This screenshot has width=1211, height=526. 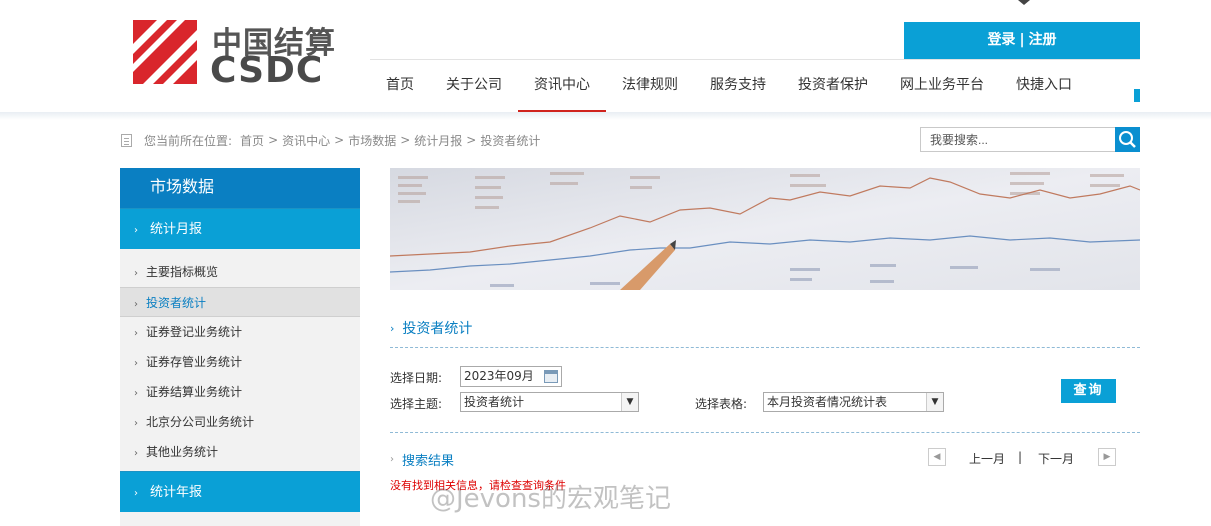 I want to click on search-button, so click(x=1127, y=139).